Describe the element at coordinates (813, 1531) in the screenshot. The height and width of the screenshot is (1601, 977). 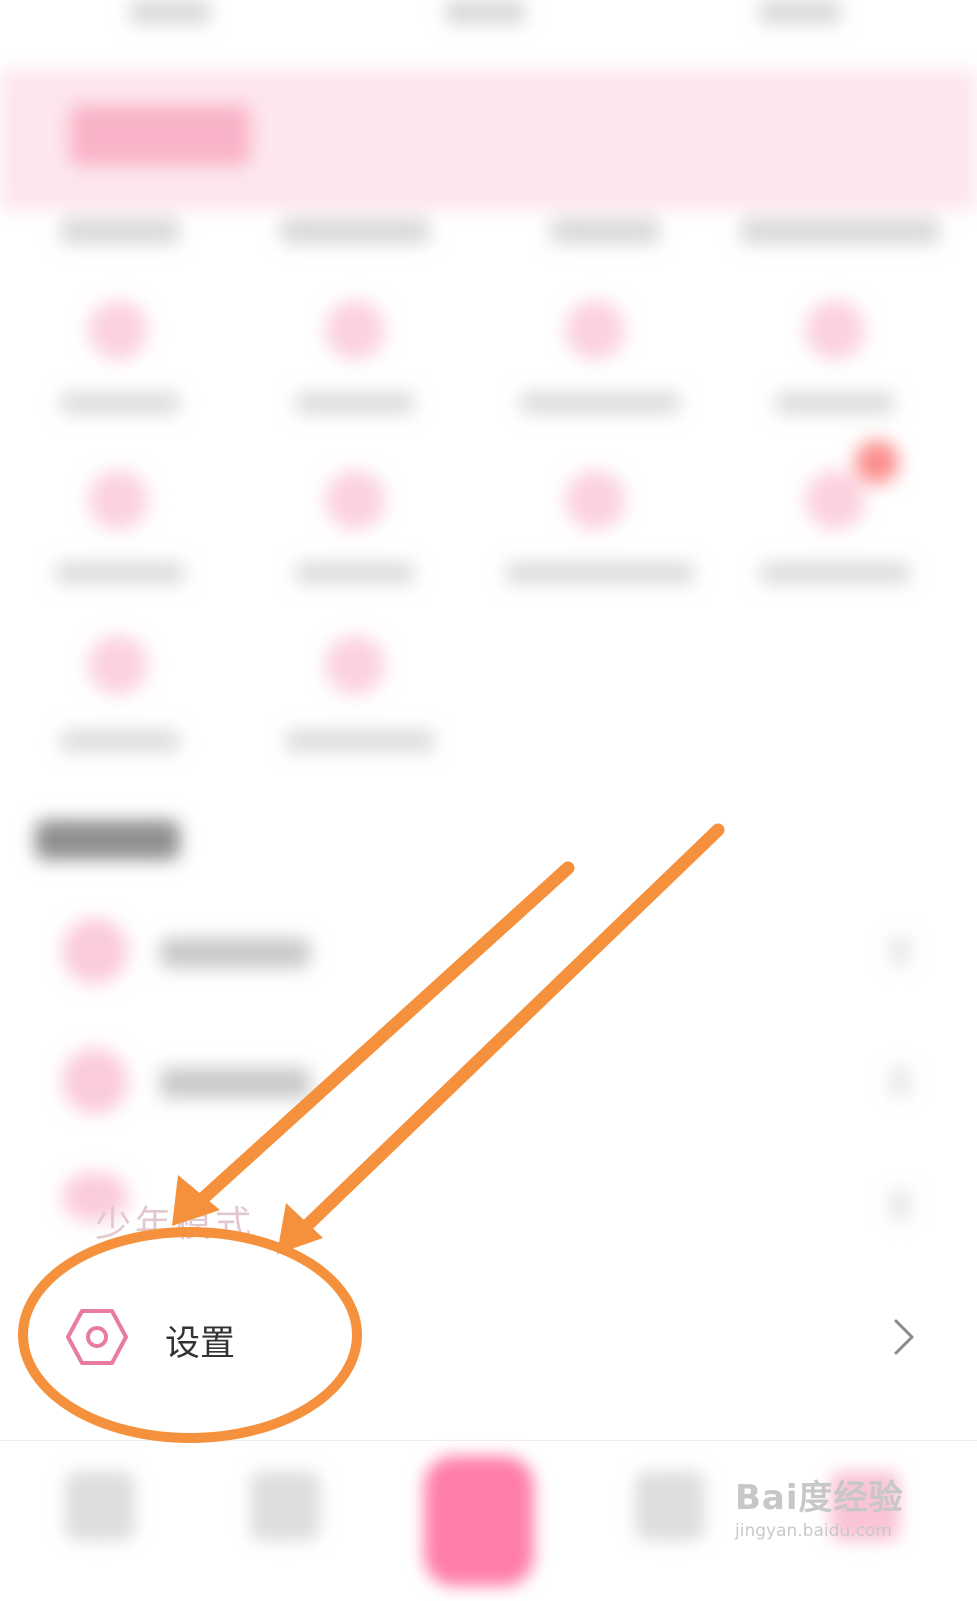
I see `watermark-sub: jingyan.baidu.com` at that location.